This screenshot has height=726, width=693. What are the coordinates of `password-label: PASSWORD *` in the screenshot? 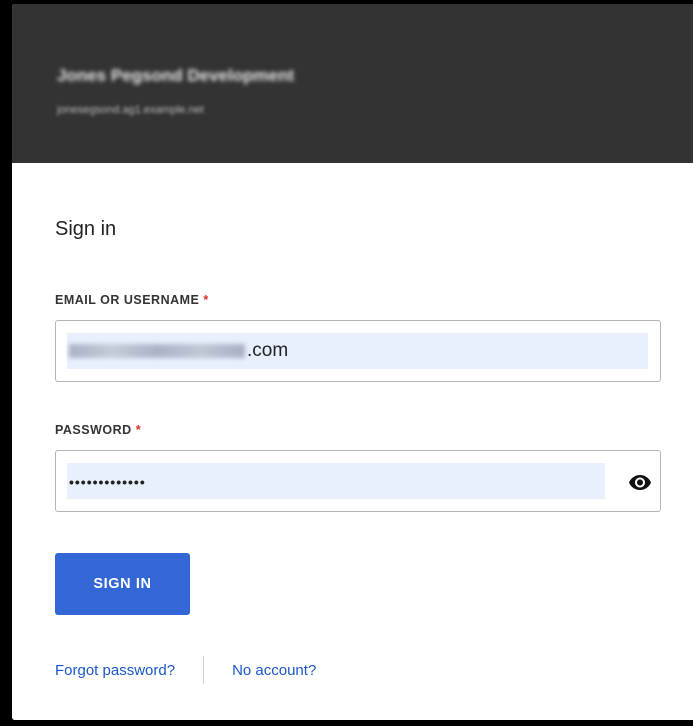 It's located at (98, 430).